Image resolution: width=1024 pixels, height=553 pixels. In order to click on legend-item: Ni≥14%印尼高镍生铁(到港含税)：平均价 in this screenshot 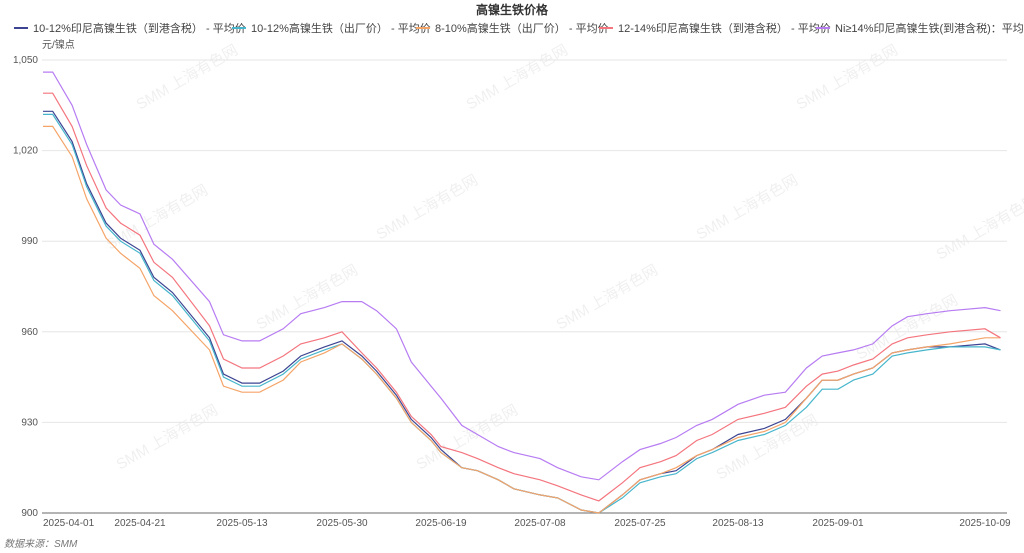, I will do `click(920, 28)`.